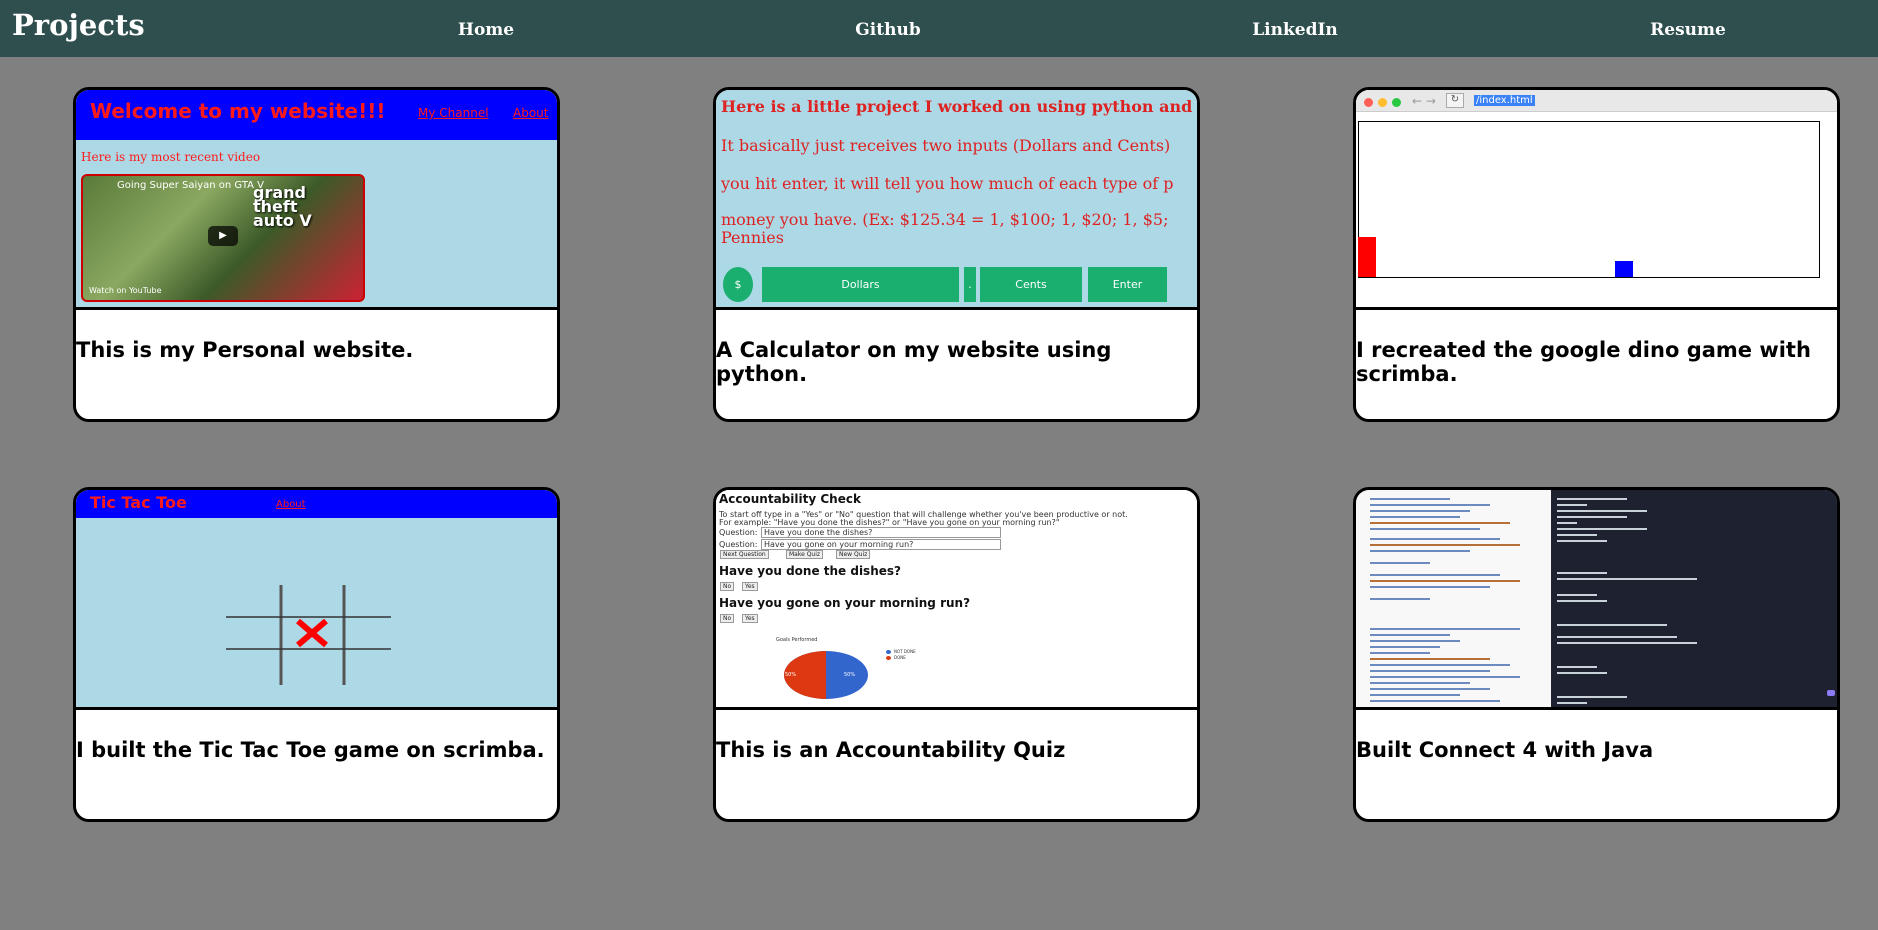 The image size is (1878, 930). I want to click on legend-dot-done, so click(888, 658).